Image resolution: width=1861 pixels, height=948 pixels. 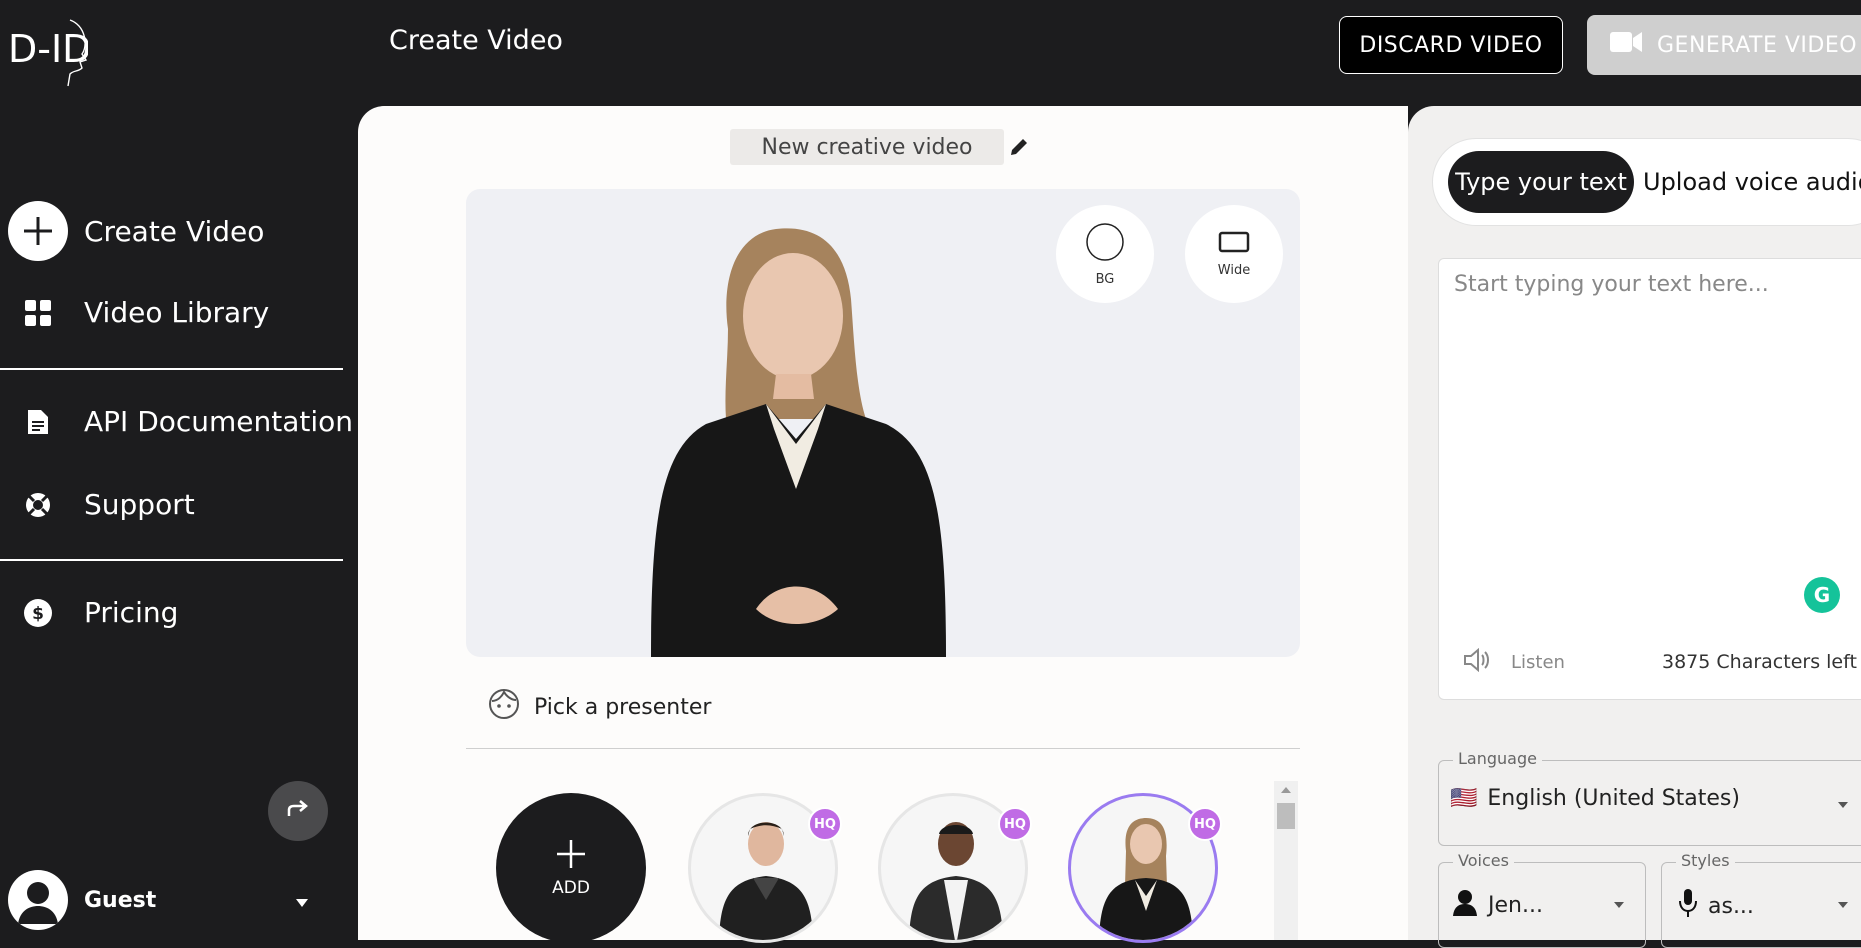 I want to click on sidebar-item-api-documentation: API Documentation, so click(x=176, y=421).